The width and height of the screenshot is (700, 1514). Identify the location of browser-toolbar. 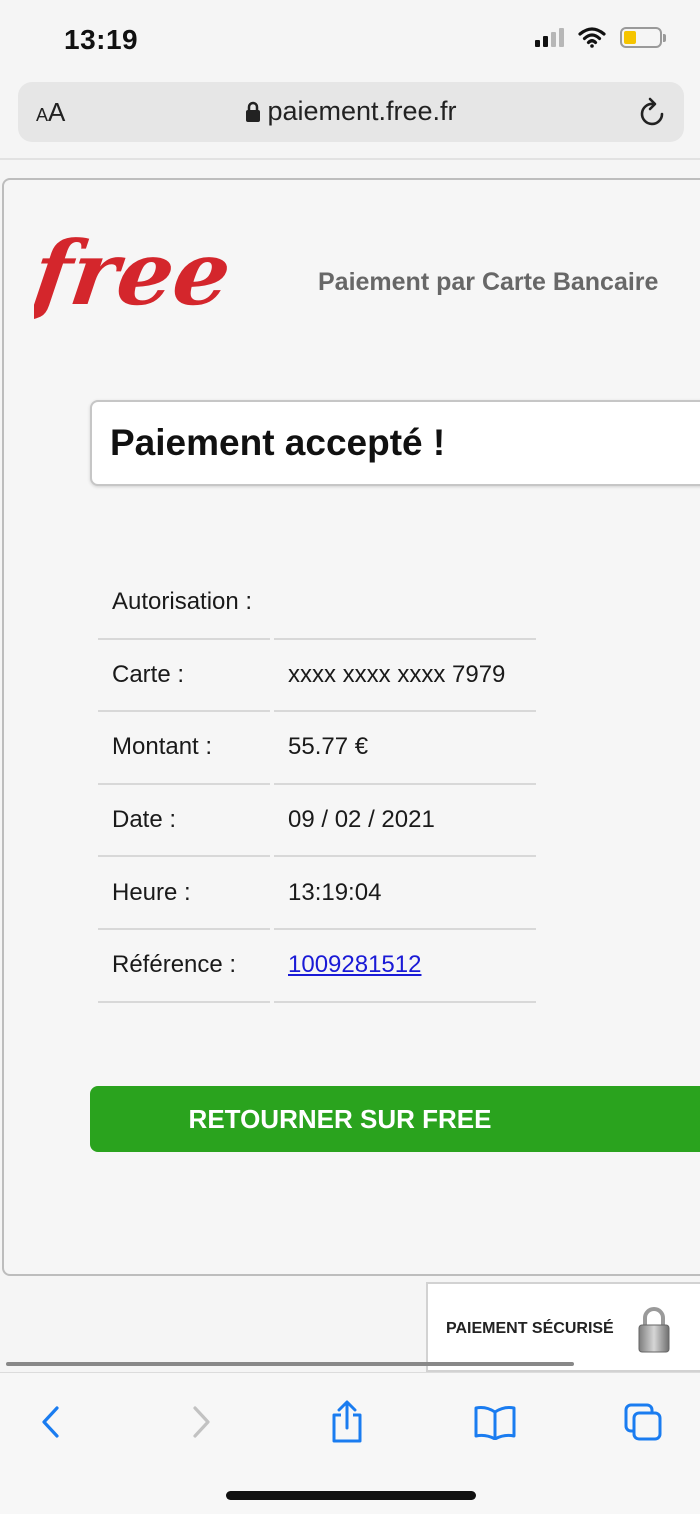
(350, 1443).